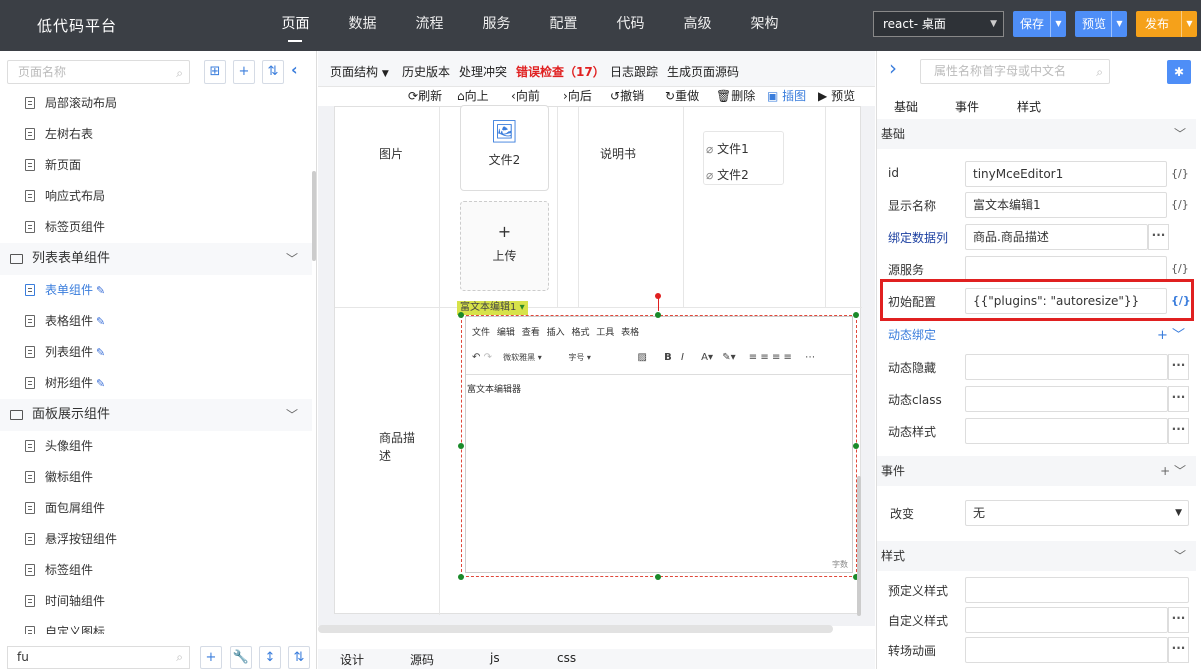  What do you see at coordinates (577, 95) in the screenshot?
I see `next-button: ›向后` at bounding box center [577, 95].